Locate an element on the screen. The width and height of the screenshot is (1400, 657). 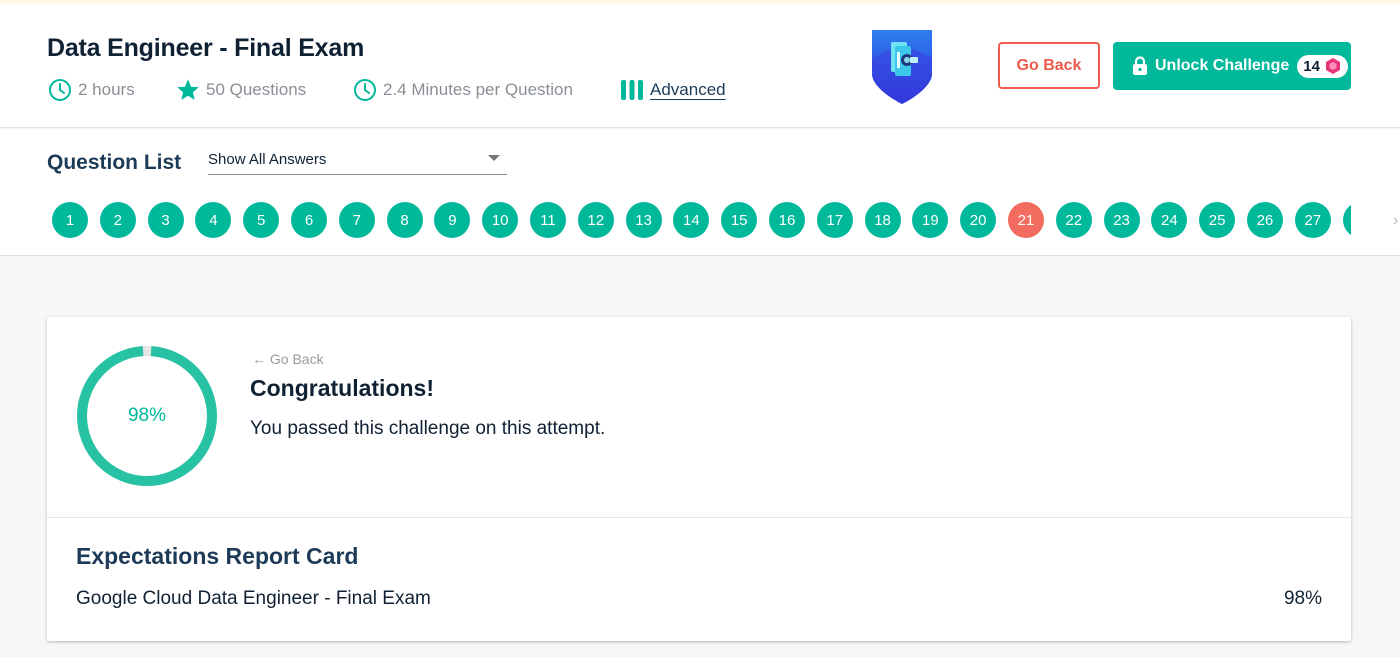
go-back-link: ← Go Back is located at coordinates (288, 359).